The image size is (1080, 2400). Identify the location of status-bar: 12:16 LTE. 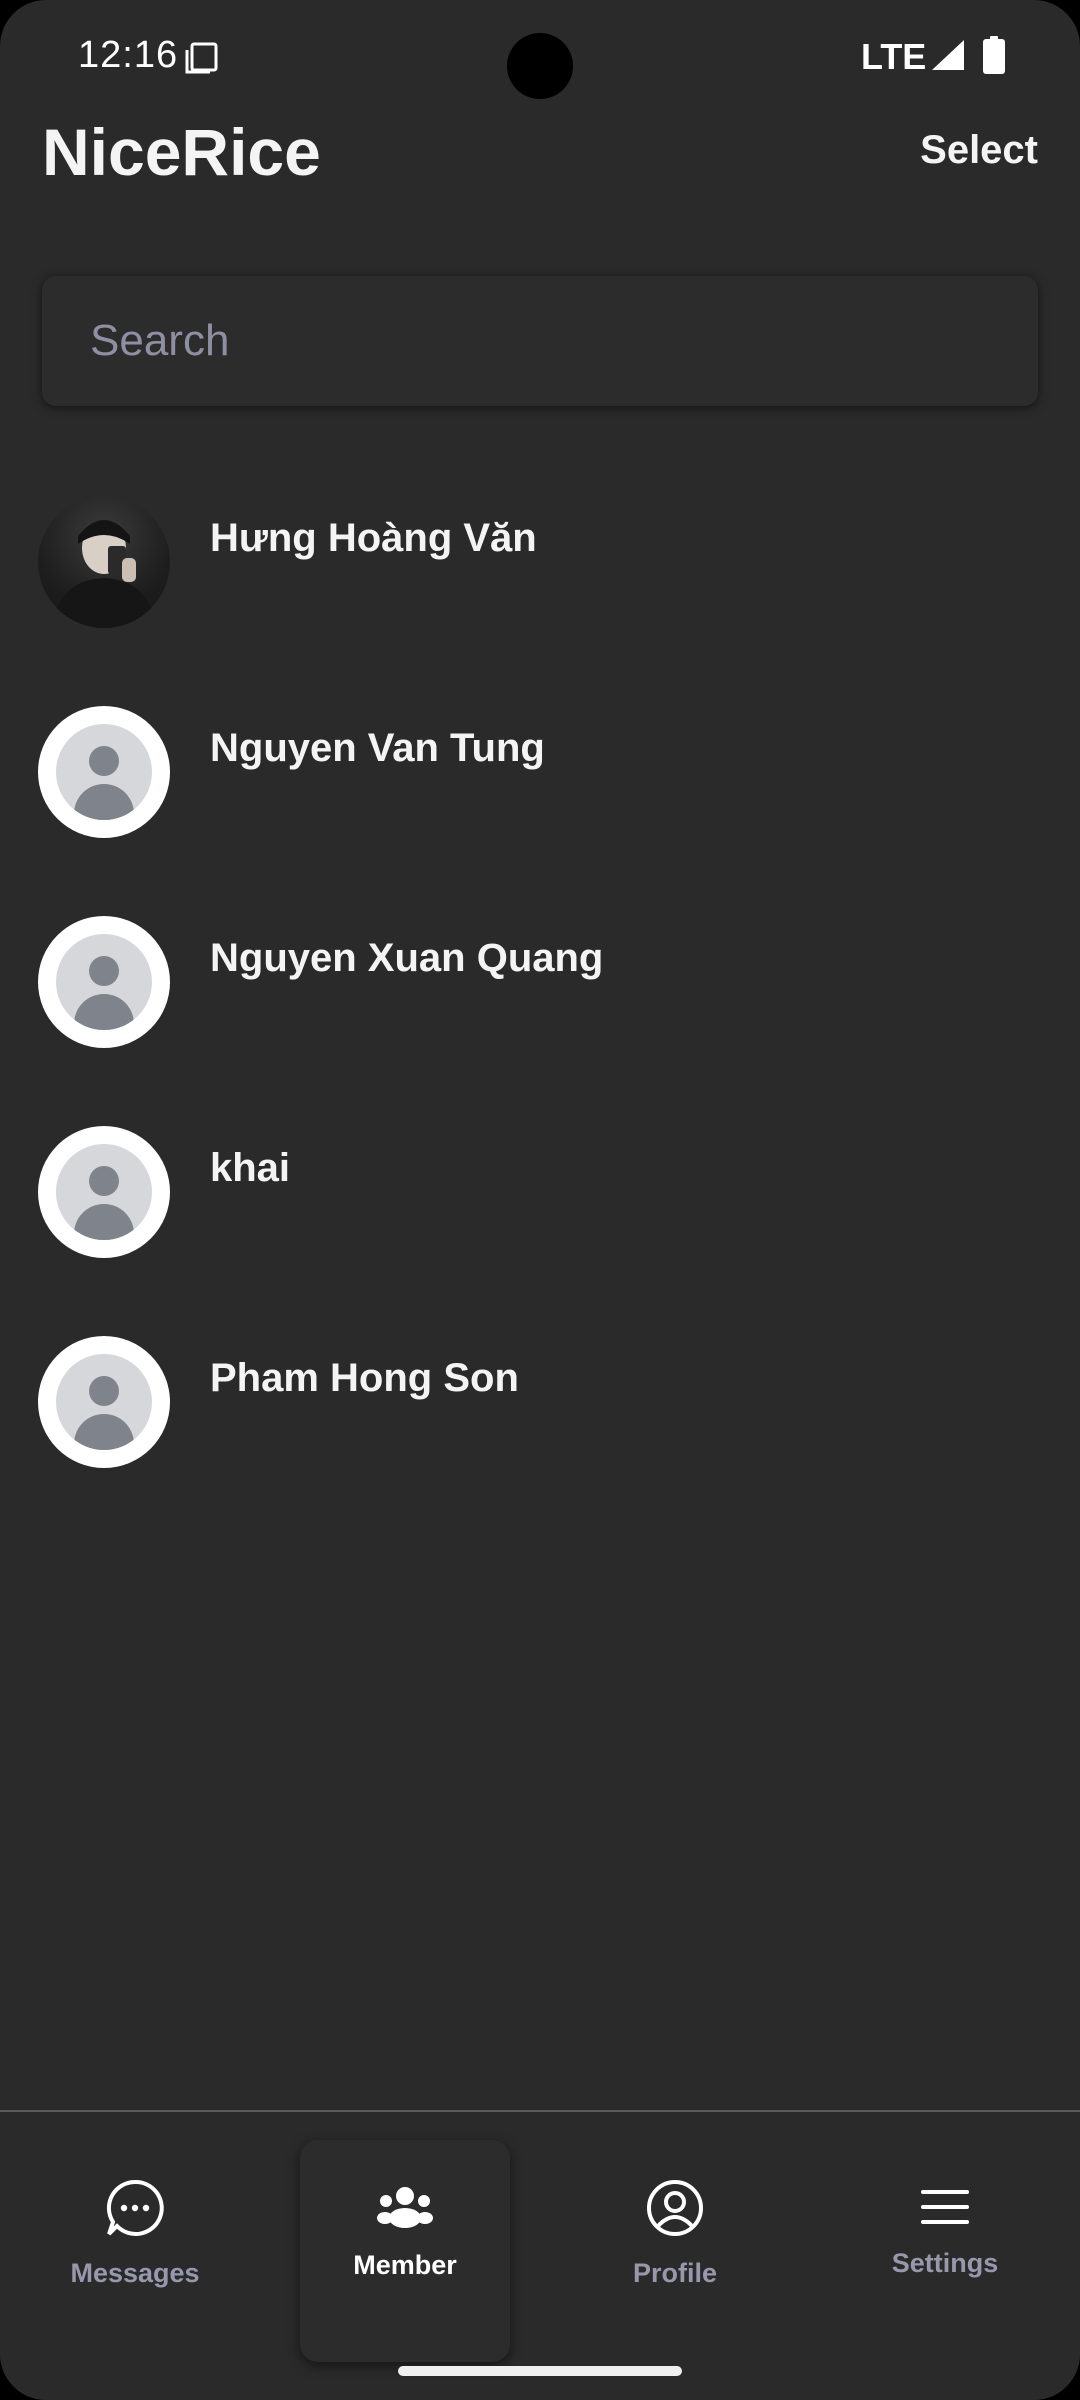
(540, 60).